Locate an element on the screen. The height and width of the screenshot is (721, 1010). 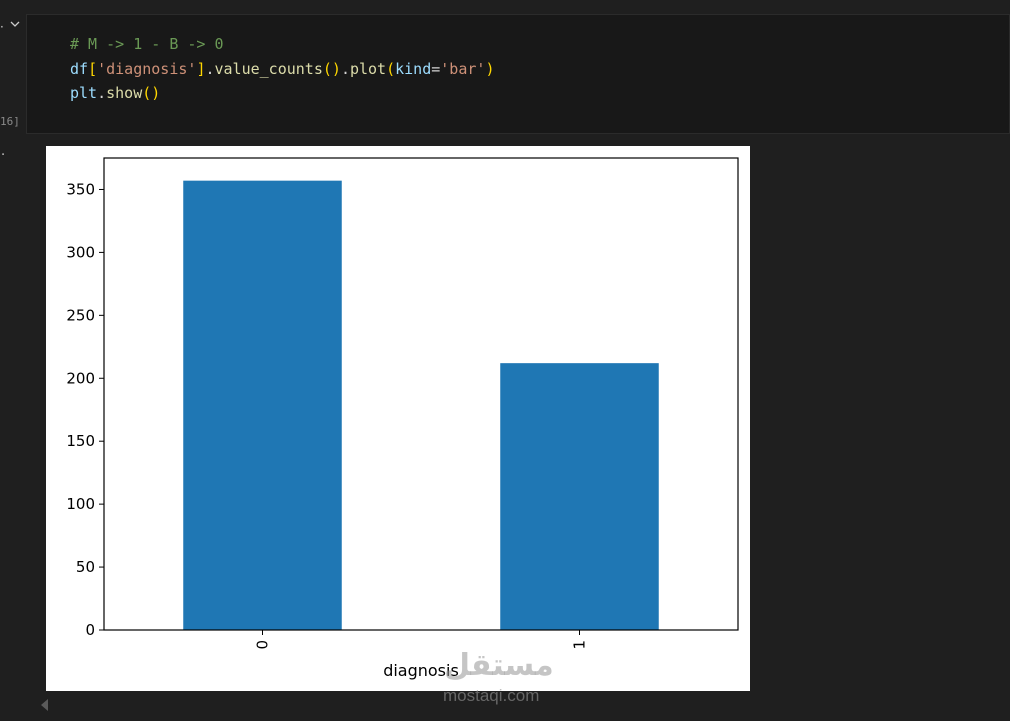
code-token: value_counts is located at coordinates (268, 68).